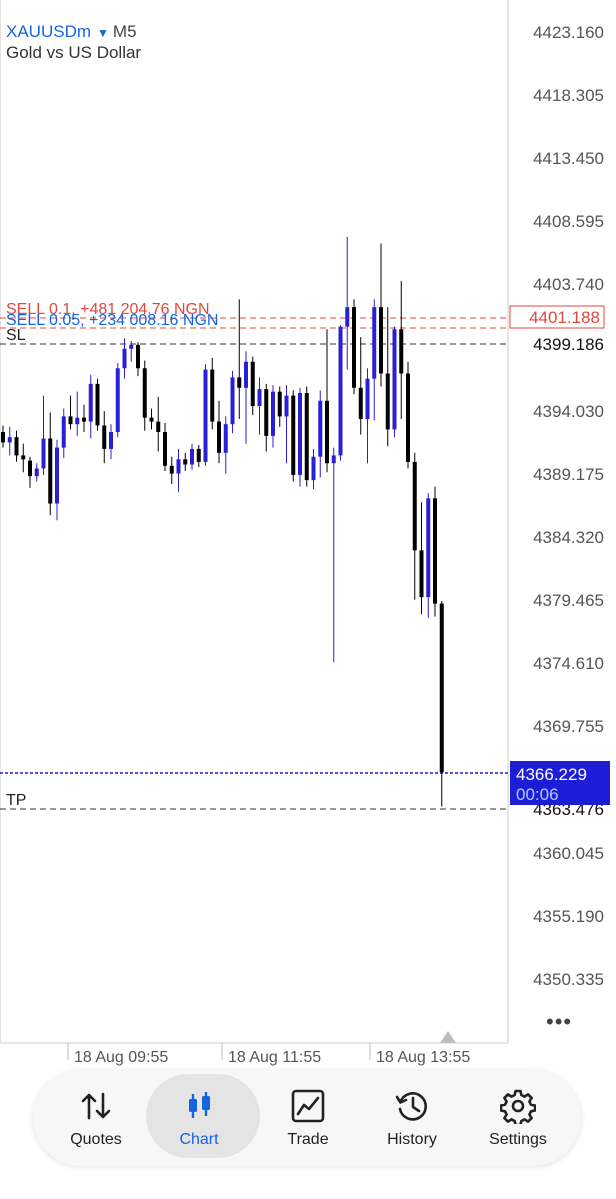 Image resolution: width=616 pixels, height=1199 pixels. What do you see at coordinates (568, 726) in the screenshot?
I see `price-label: 4369.755` at bounding box center [568, 726].